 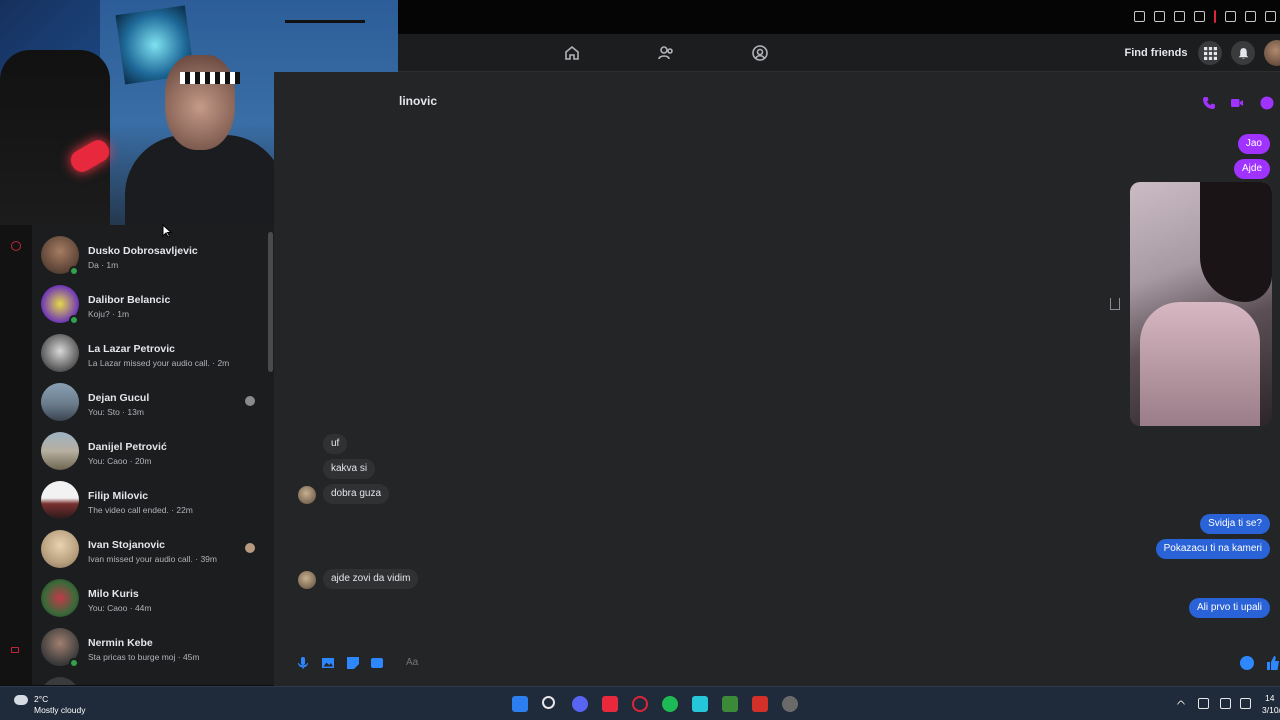 I want to click on message-bubble-outgoing: Ajde, so click(x=1251, y=169).